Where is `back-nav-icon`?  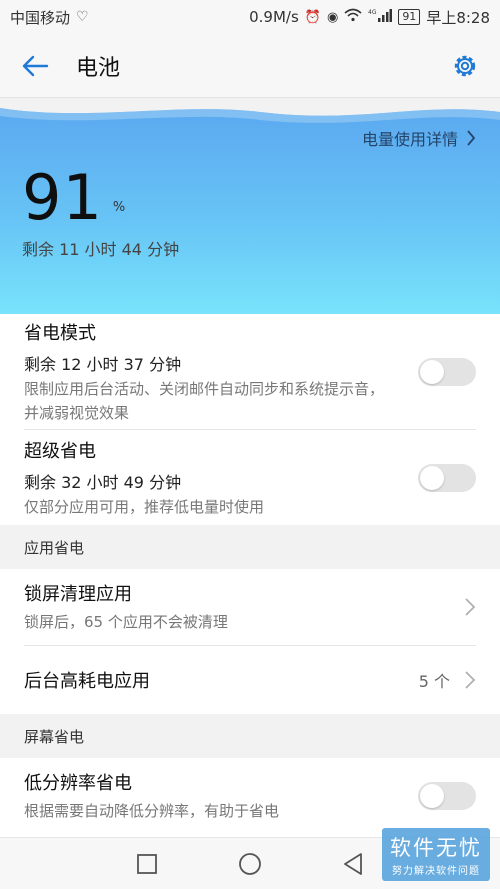
back-nav-icon is located at coordinates (353, 864).